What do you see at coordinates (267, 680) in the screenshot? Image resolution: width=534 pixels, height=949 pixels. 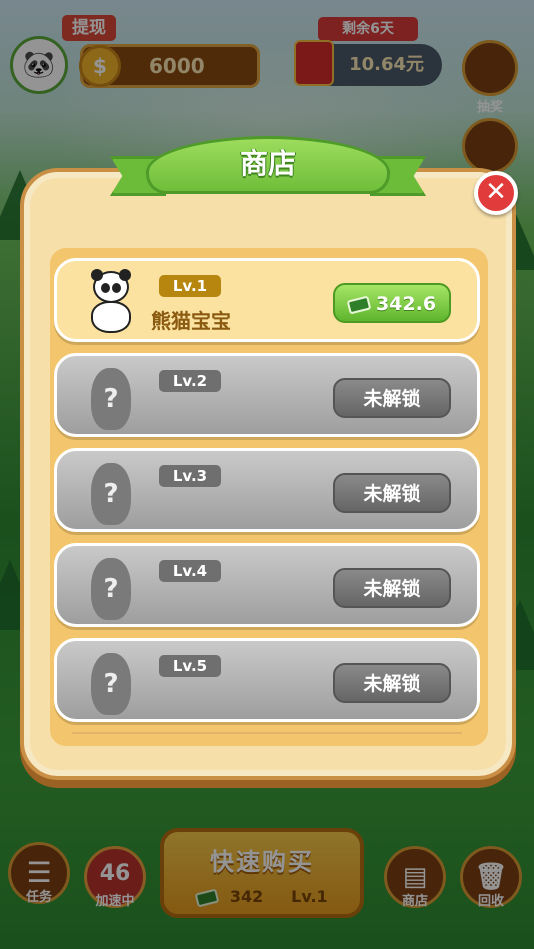 I see `shop-item-lv5: ? Lv.5 未解锁` at bounding box center [267, 680].